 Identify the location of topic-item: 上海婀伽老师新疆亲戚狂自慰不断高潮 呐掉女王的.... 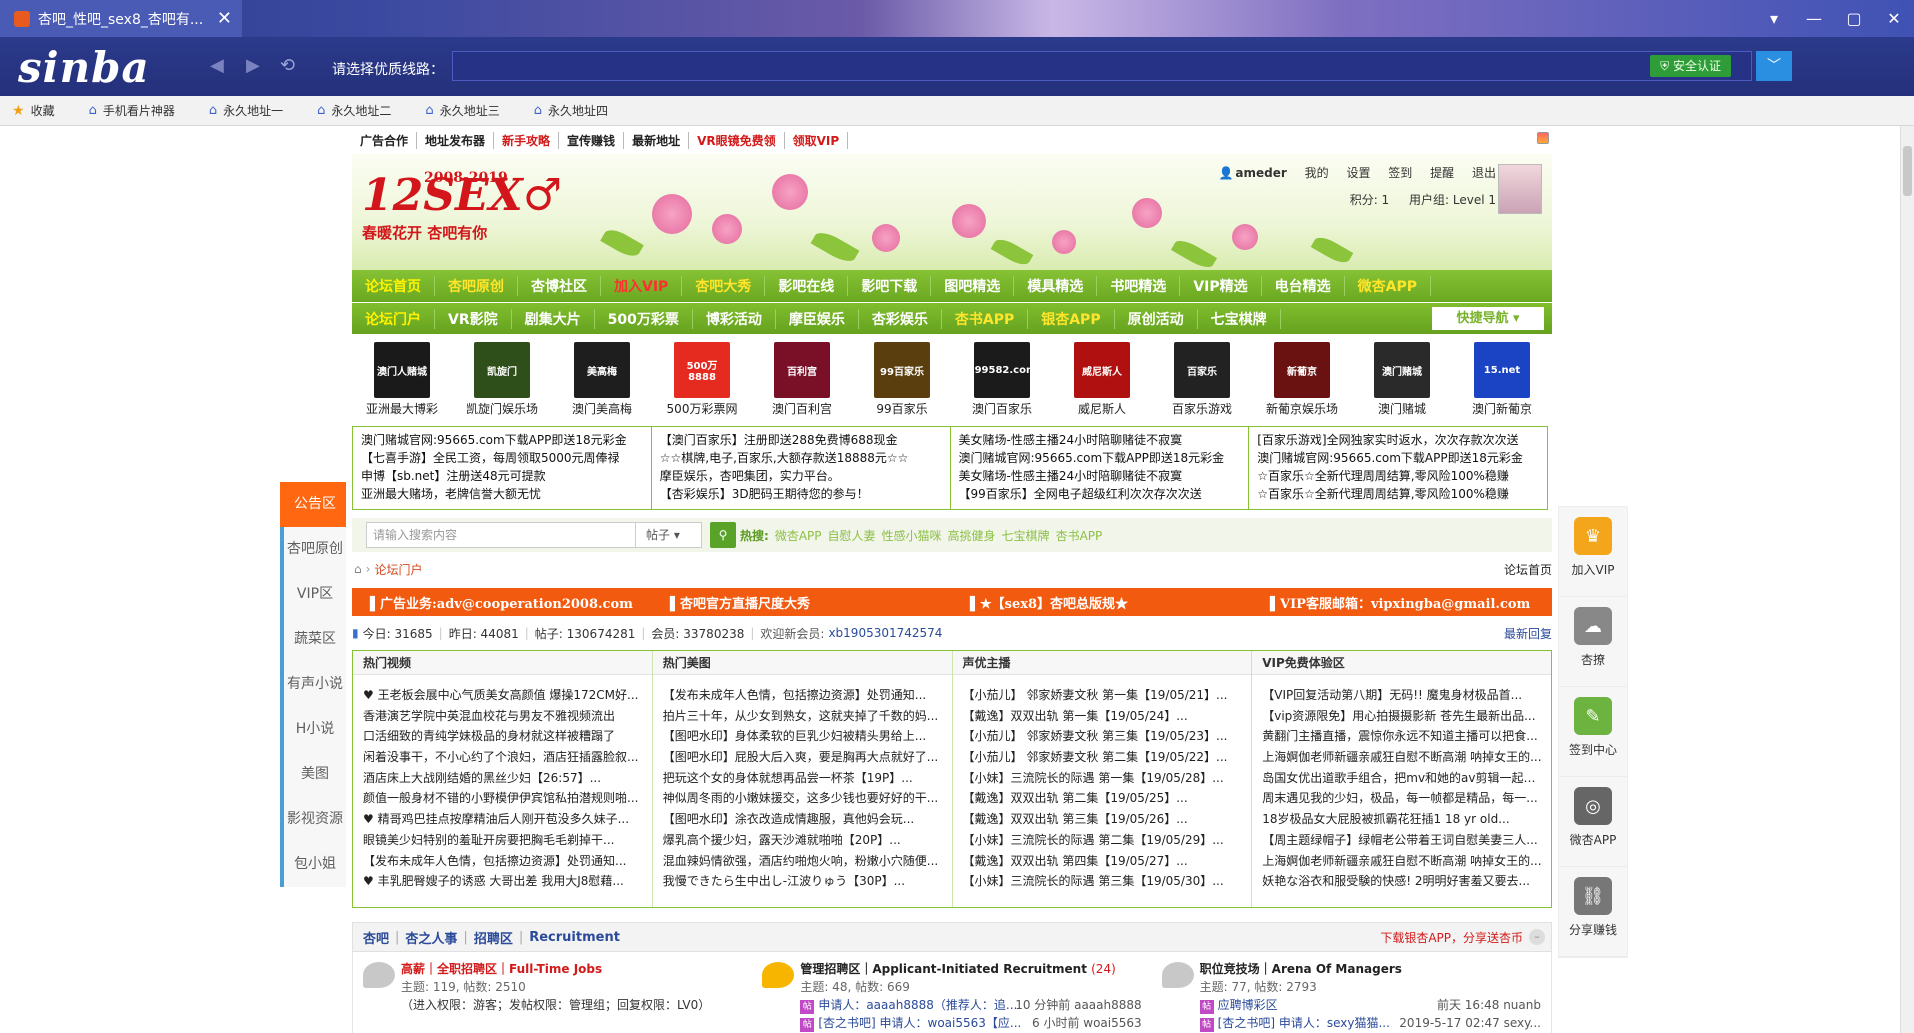
(1402, 861).